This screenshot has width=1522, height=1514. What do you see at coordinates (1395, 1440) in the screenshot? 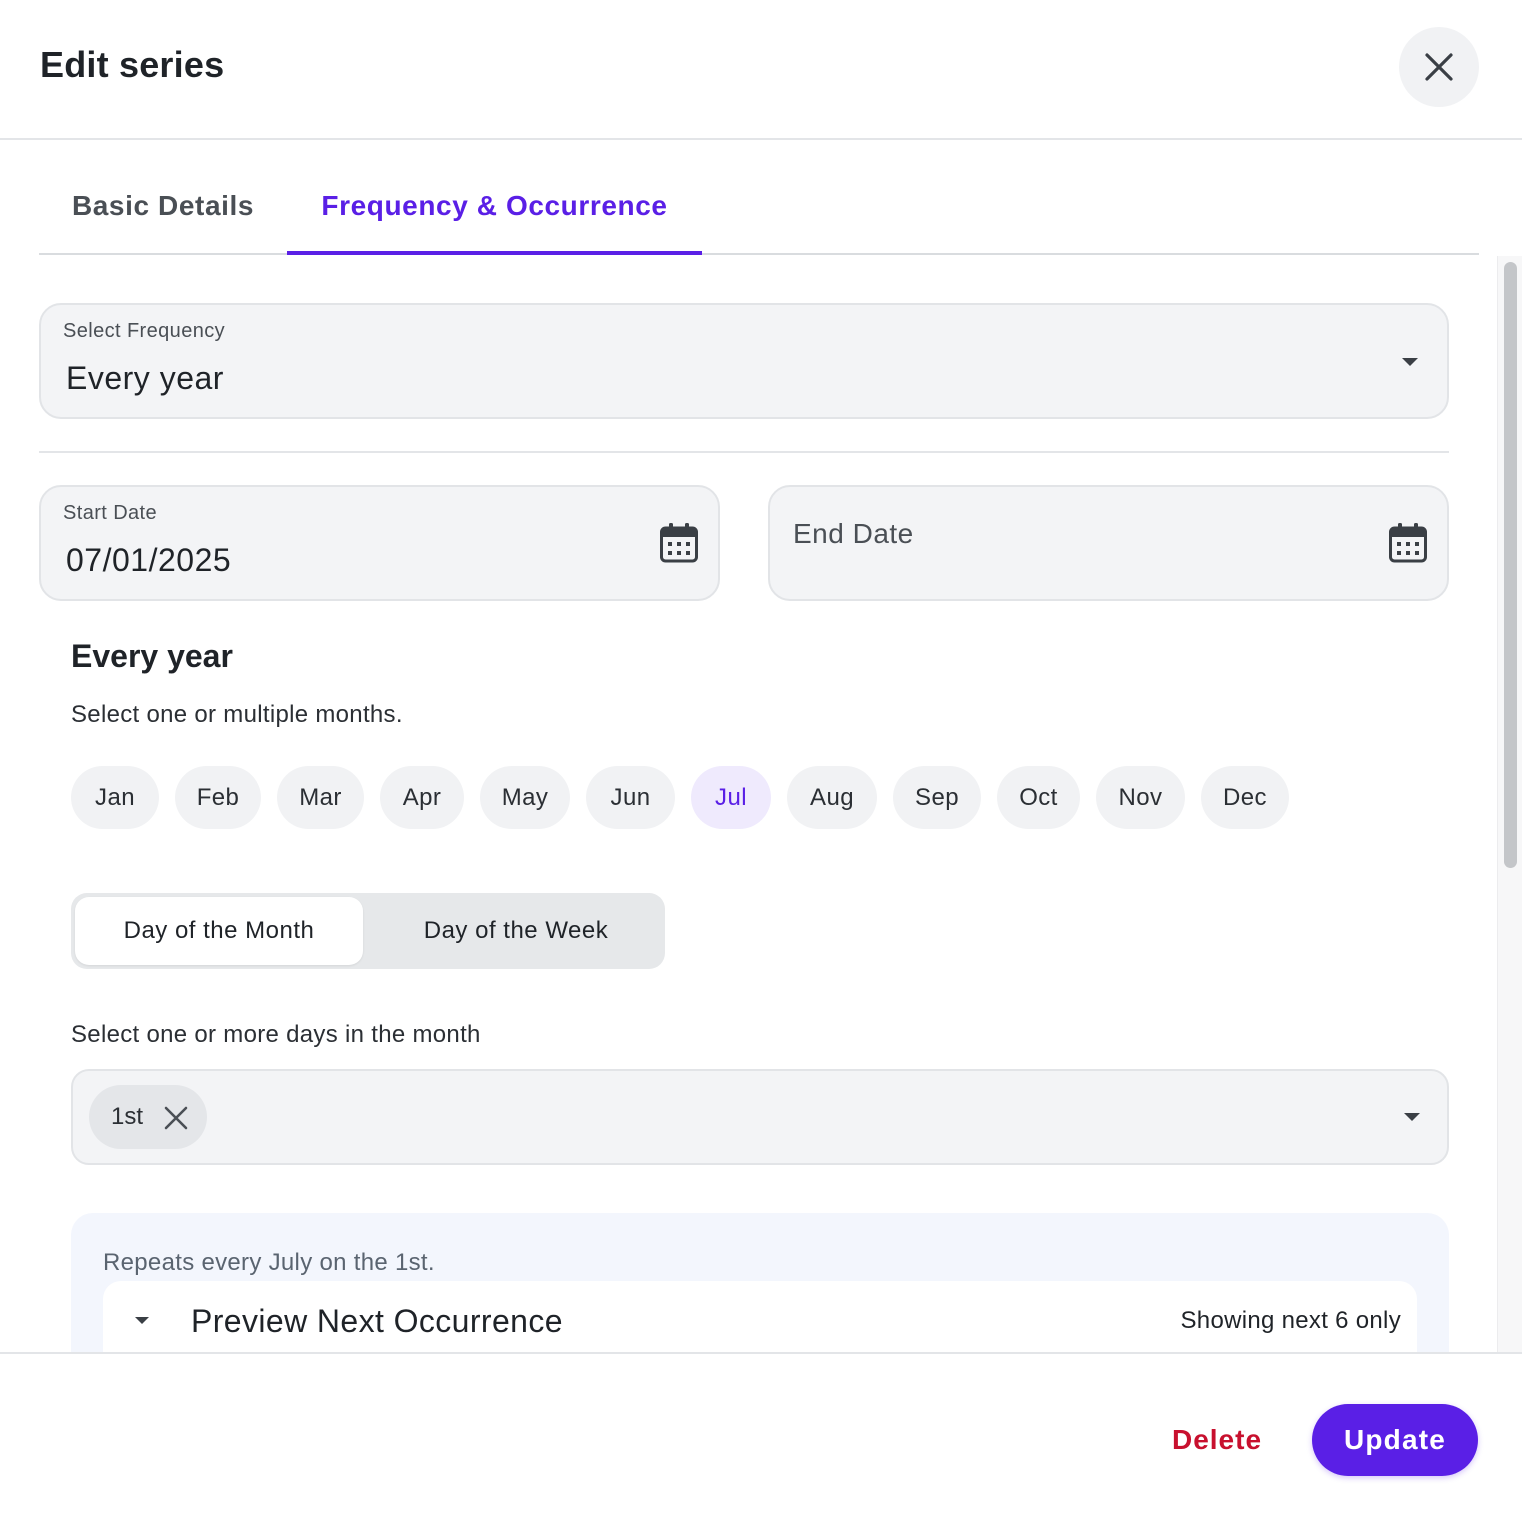
I see `update-button: Update` at bounding box center [1395, 1440].